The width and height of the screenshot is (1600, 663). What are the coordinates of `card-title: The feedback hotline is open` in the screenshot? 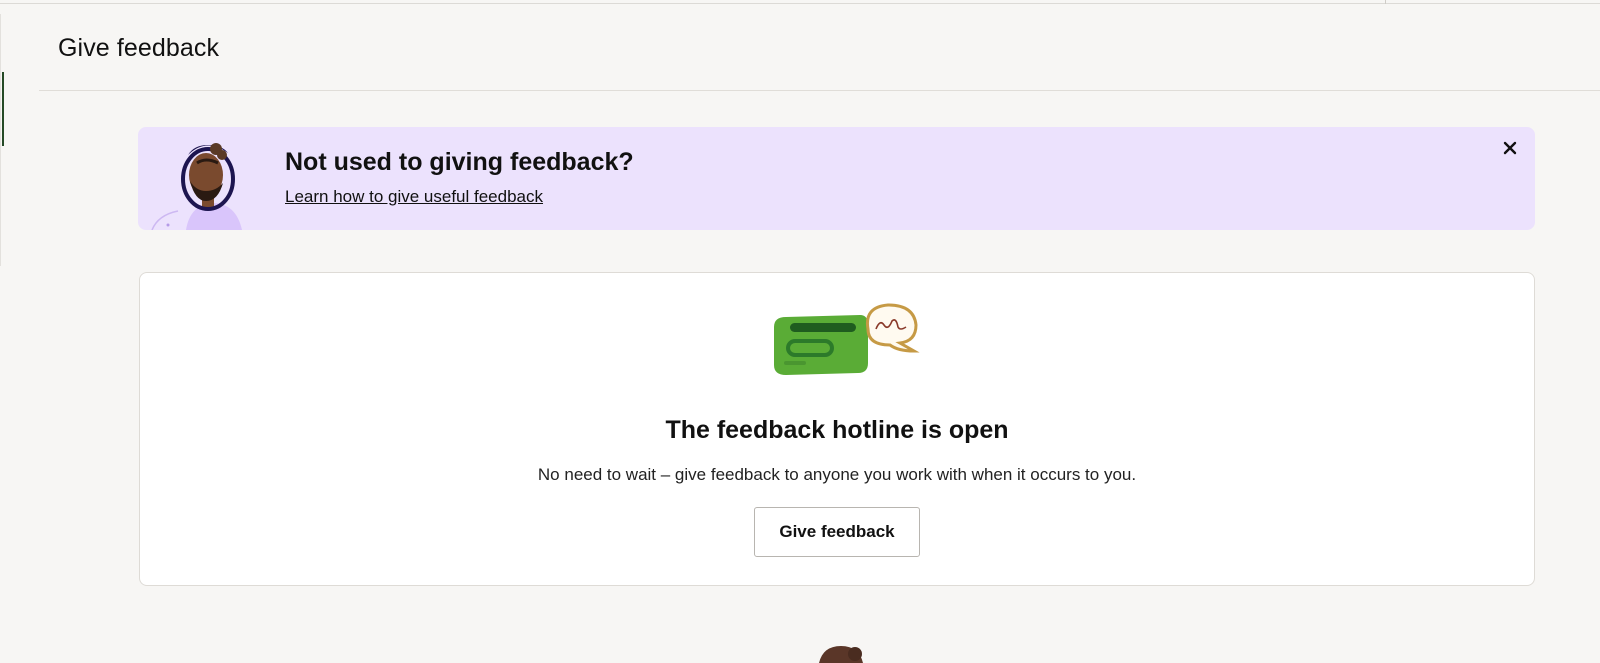 It's located at (837, 430).